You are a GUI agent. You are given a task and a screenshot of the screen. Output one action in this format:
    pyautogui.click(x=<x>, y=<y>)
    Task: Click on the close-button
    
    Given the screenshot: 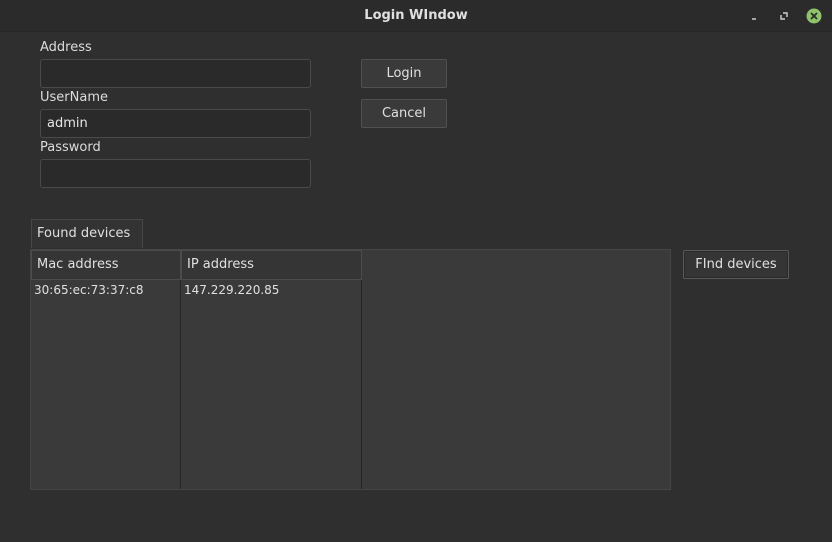 What is the action you would take?
    pyautogui.click(x=814, y=16)
    